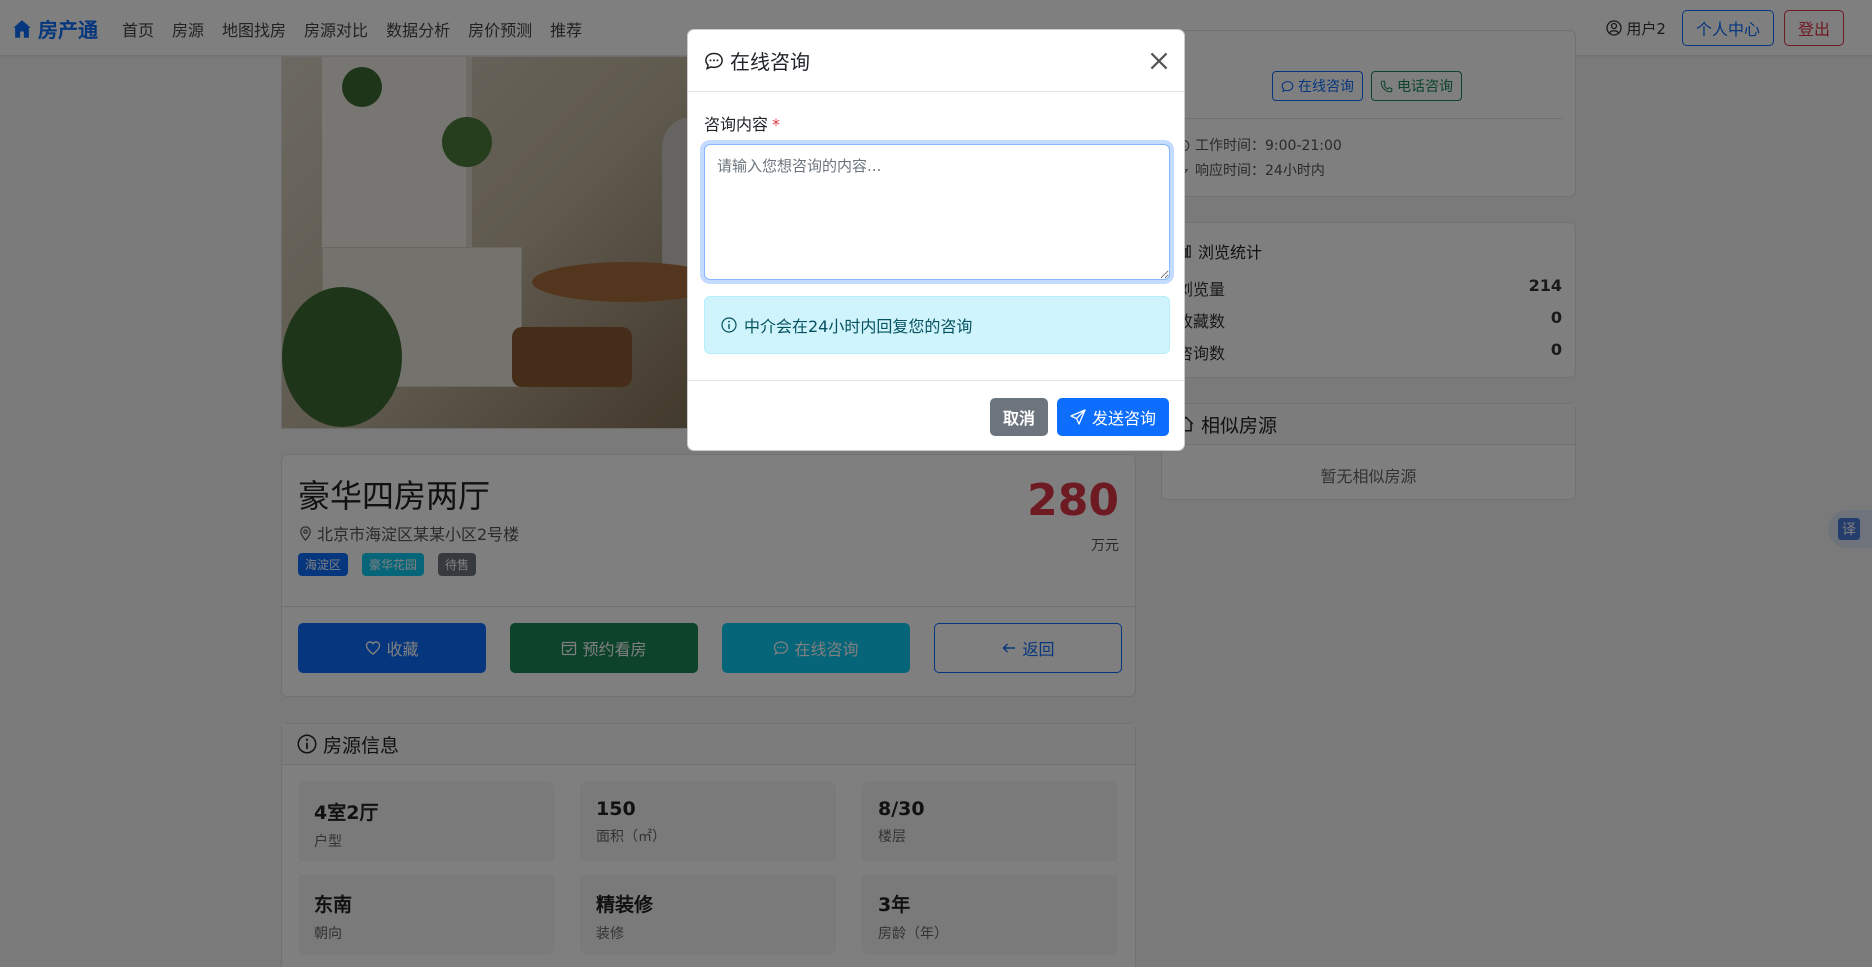 This screenshot has width=1872, height=967. Describe the element at coordinates (1123, 418) in the screenshot. I see `send-consult-label: 发送咨询` at that location.